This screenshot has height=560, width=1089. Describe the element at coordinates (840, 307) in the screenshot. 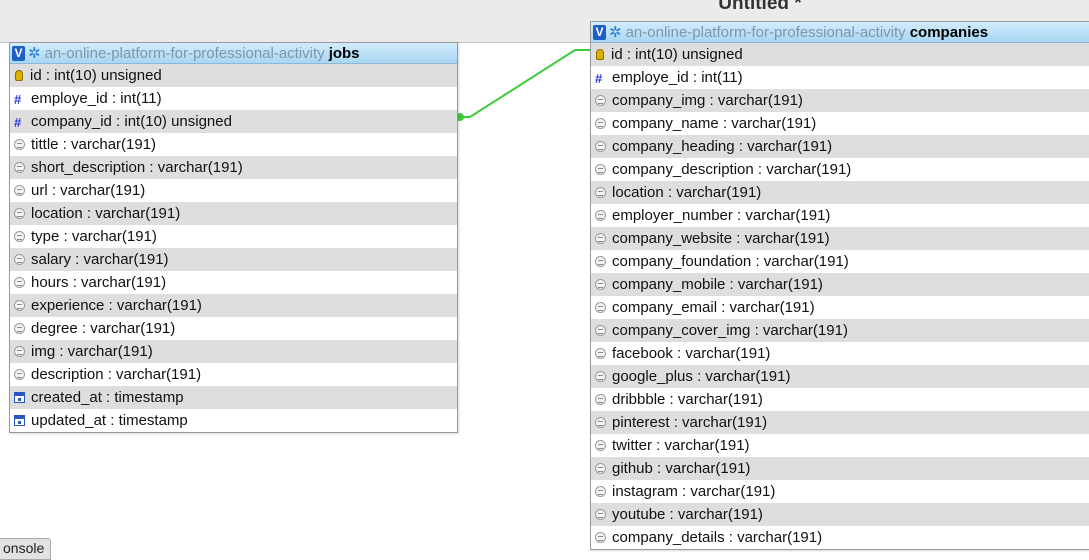

I see `column-row: company_email : varchar(191)` at that location.